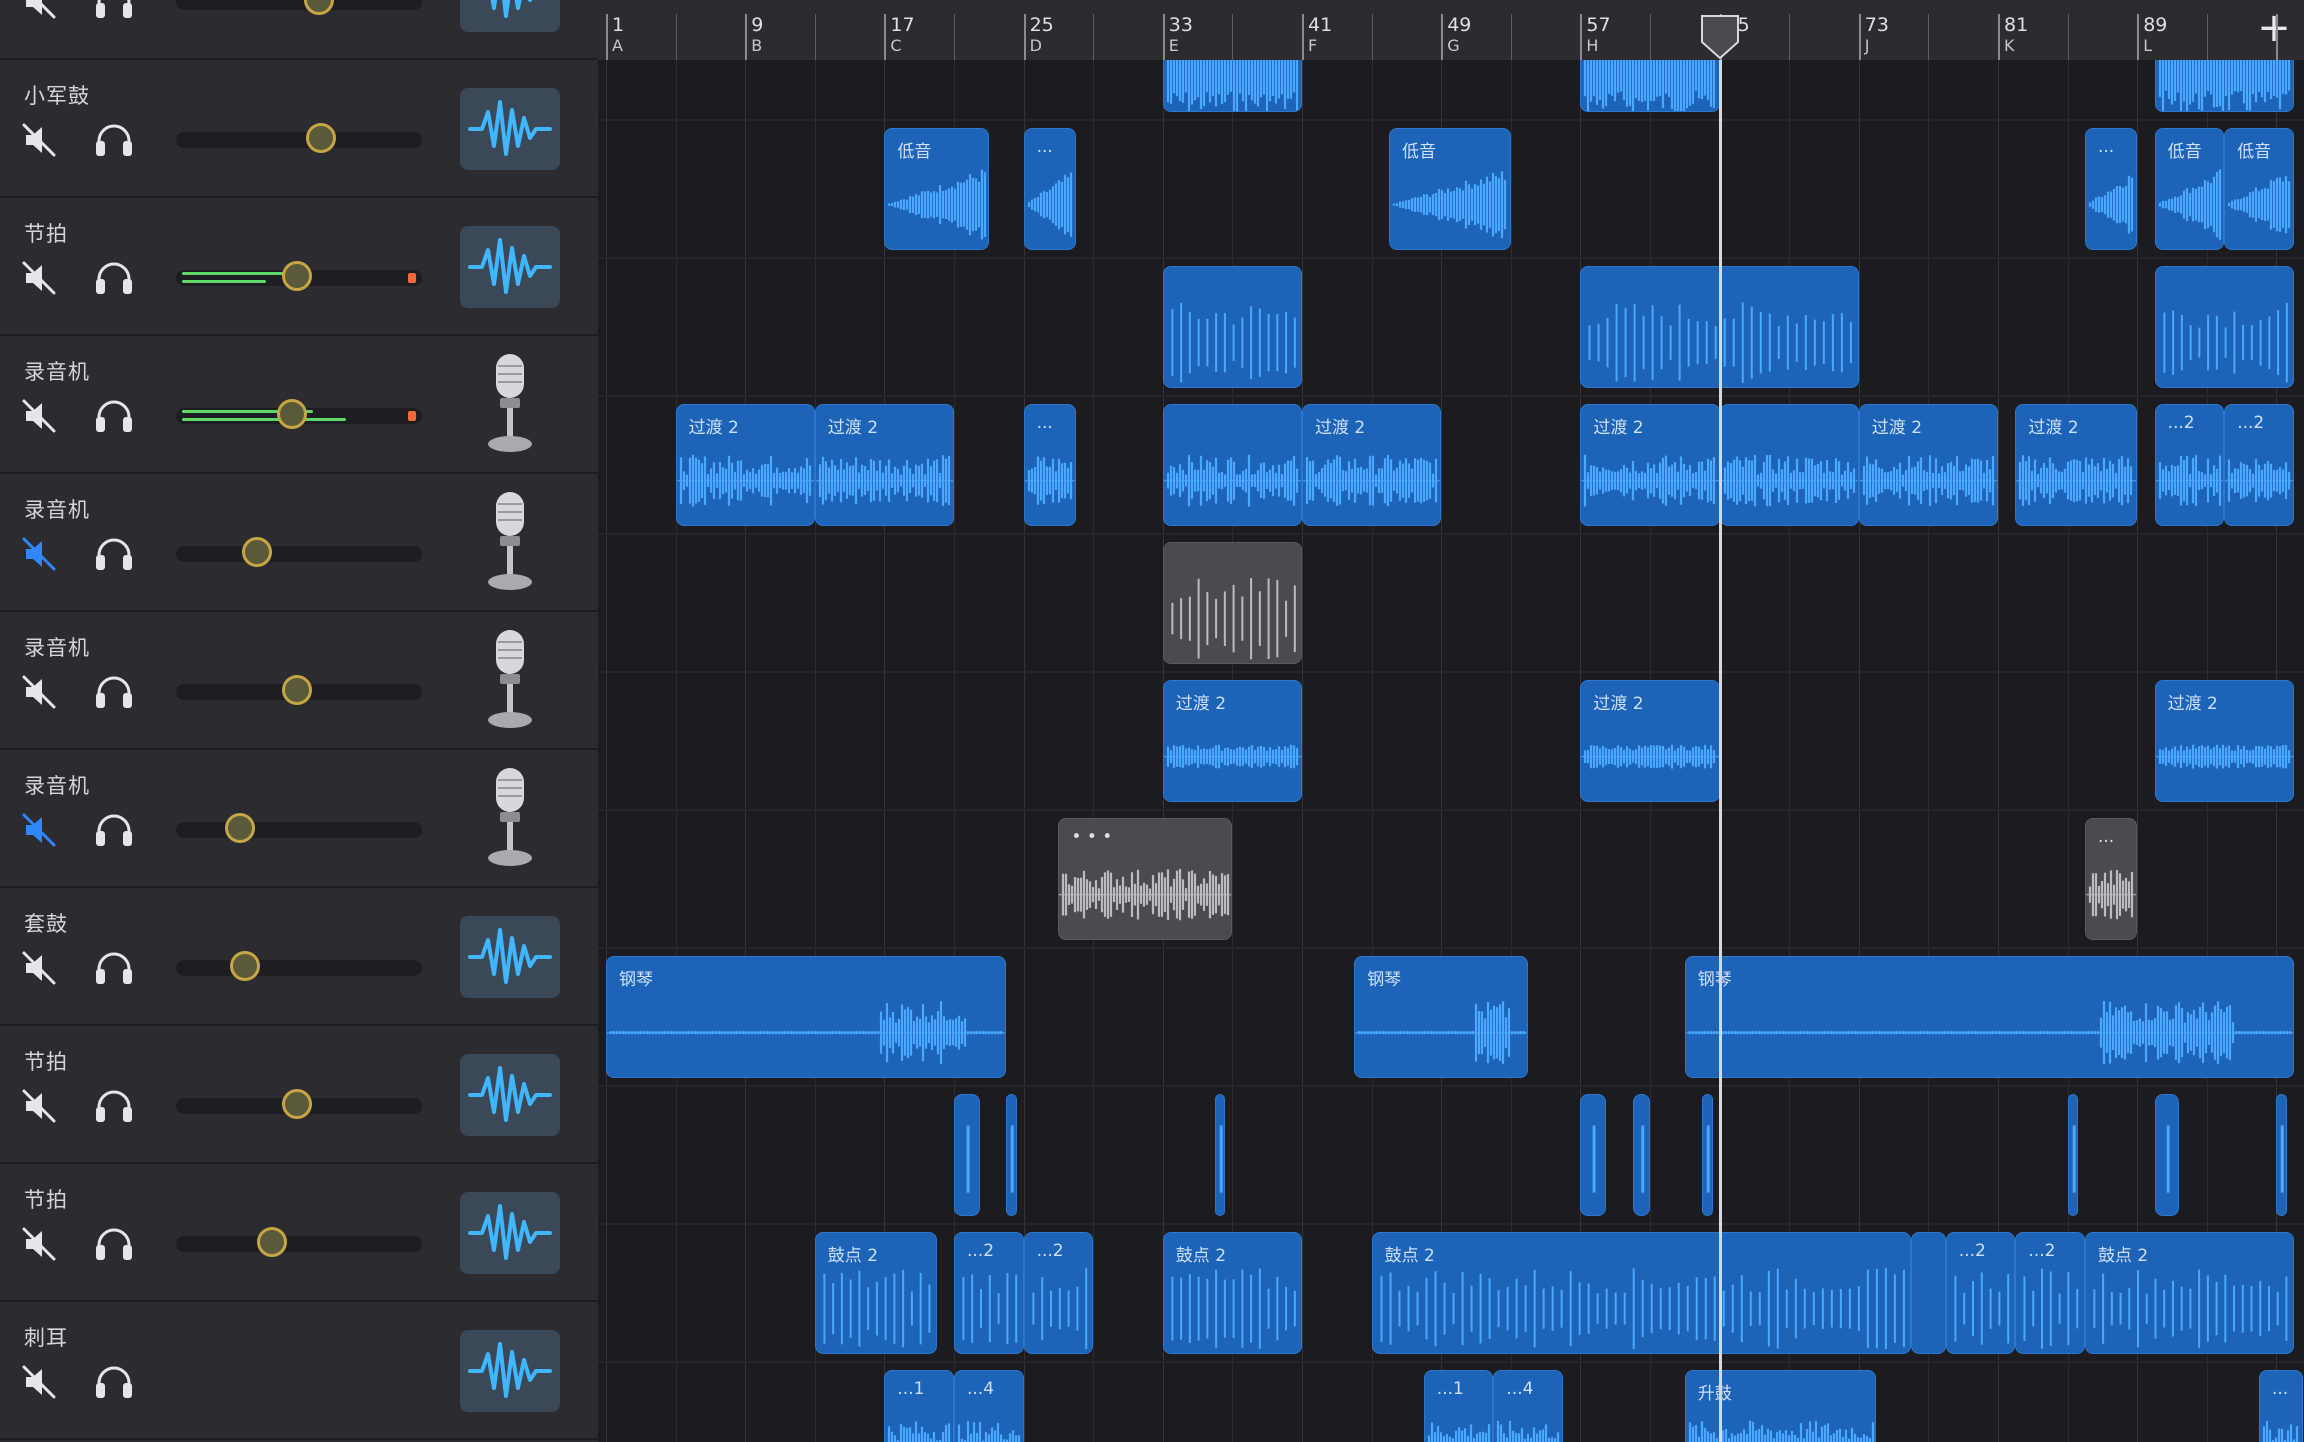 This screenshot has width=2304, height=1442. What do you see at coordinates (1145, 879) in the screenshot?
I see `audio-region: • • •` at bounding box center [1145, 879].